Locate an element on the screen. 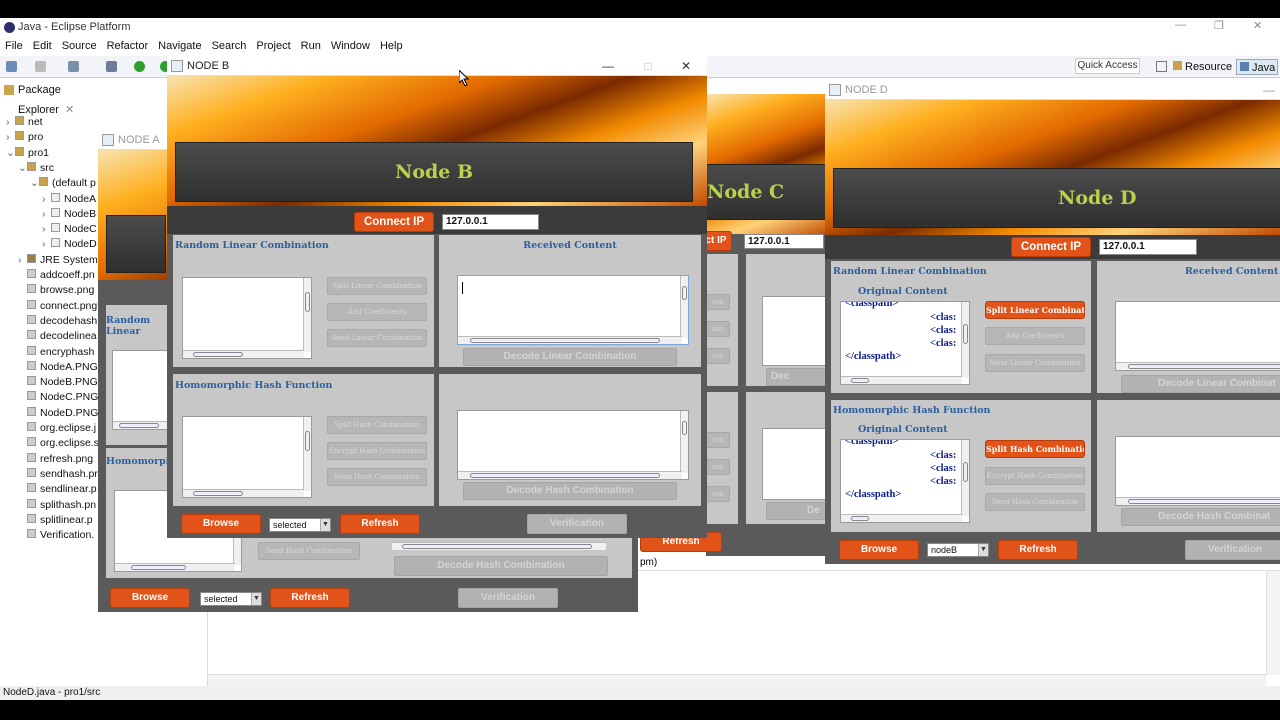 The height and width of the screenshot is (720, 1280). close-icon: ✕ is located at coordinates (1257, 25).